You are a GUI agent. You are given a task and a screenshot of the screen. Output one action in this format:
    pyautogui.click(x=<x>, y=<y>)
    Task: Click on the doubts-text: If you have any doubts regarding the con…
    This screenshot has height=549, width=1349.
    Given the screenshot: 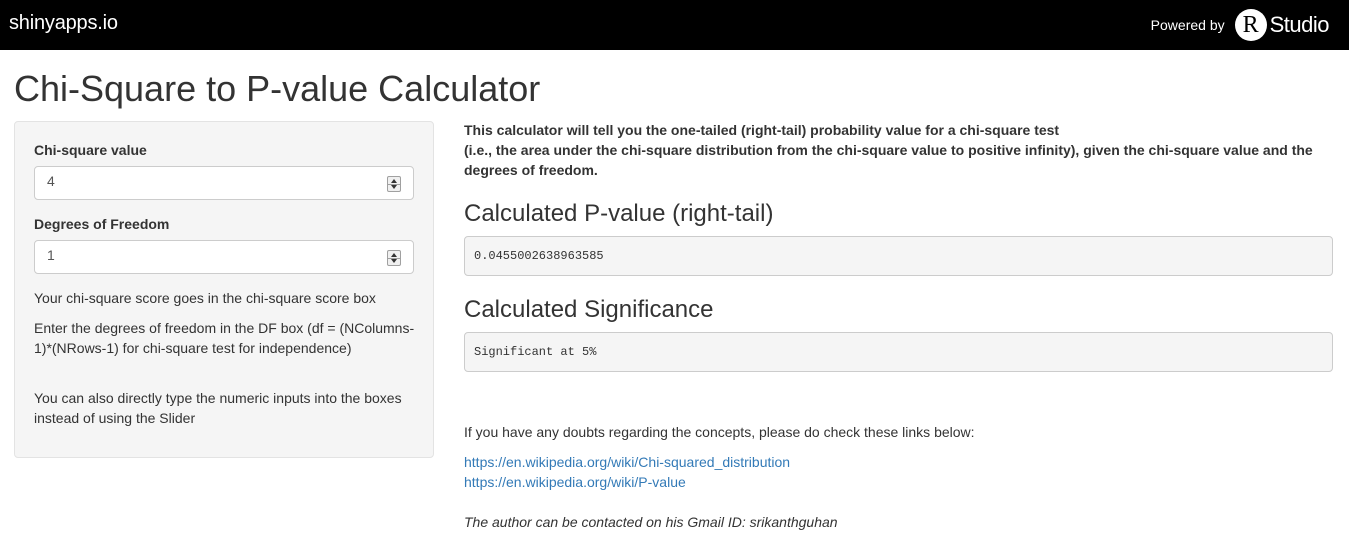 What is the action you would take?
    pyautogui.click(x=719, y=432)
    